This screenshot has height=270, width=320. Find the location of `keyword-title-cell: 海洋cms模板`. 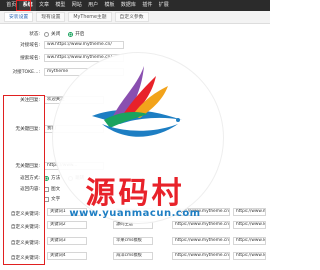

keyword-title-cell: 海洋cms模板 is located at coordinates (133, 256).